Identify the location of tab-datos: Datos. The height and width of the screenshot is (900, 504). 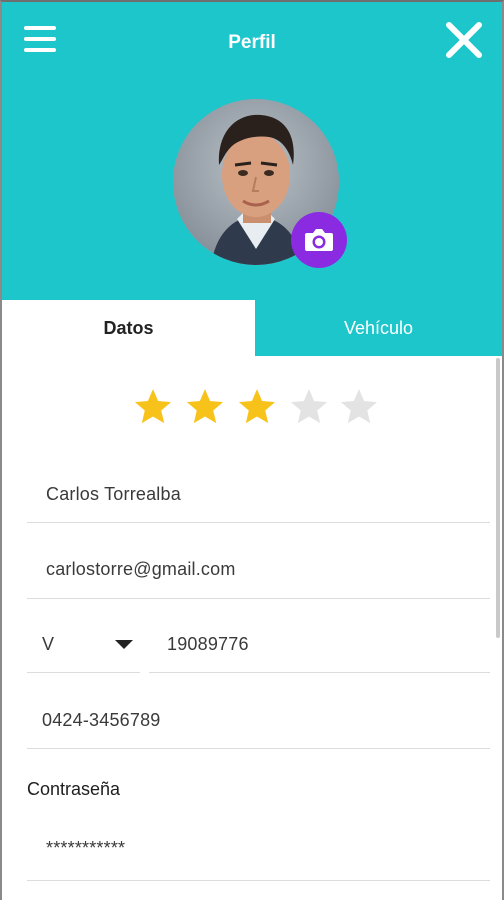
(128, 328).